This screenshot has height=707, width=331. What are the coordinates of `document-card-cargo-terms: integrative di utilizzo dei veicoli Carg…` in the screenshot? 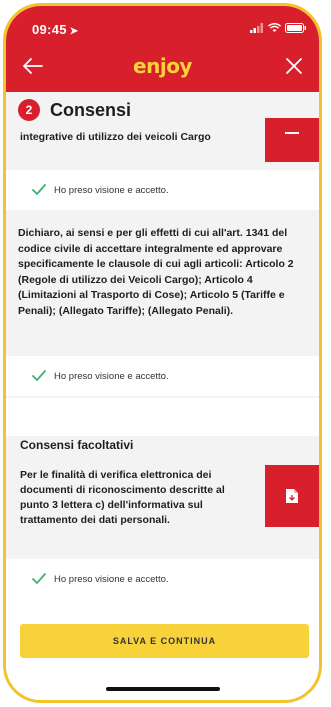 It's located at (162, 142).